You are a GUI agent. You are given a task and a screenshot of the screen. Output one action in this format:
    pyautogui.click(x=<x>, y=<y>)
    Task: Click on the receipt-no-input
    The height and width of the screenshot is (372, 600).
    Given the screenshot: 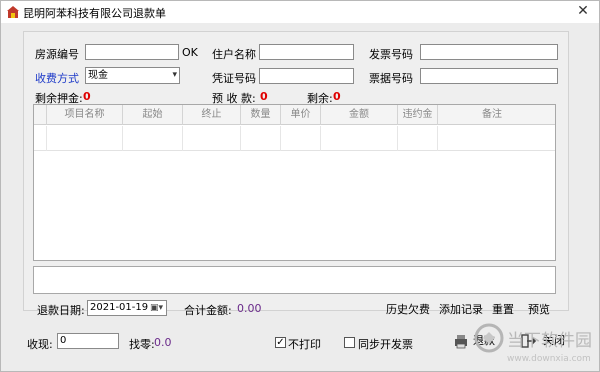 What is the action you would take?
    pyautogui.click(x=489, y=76)
    